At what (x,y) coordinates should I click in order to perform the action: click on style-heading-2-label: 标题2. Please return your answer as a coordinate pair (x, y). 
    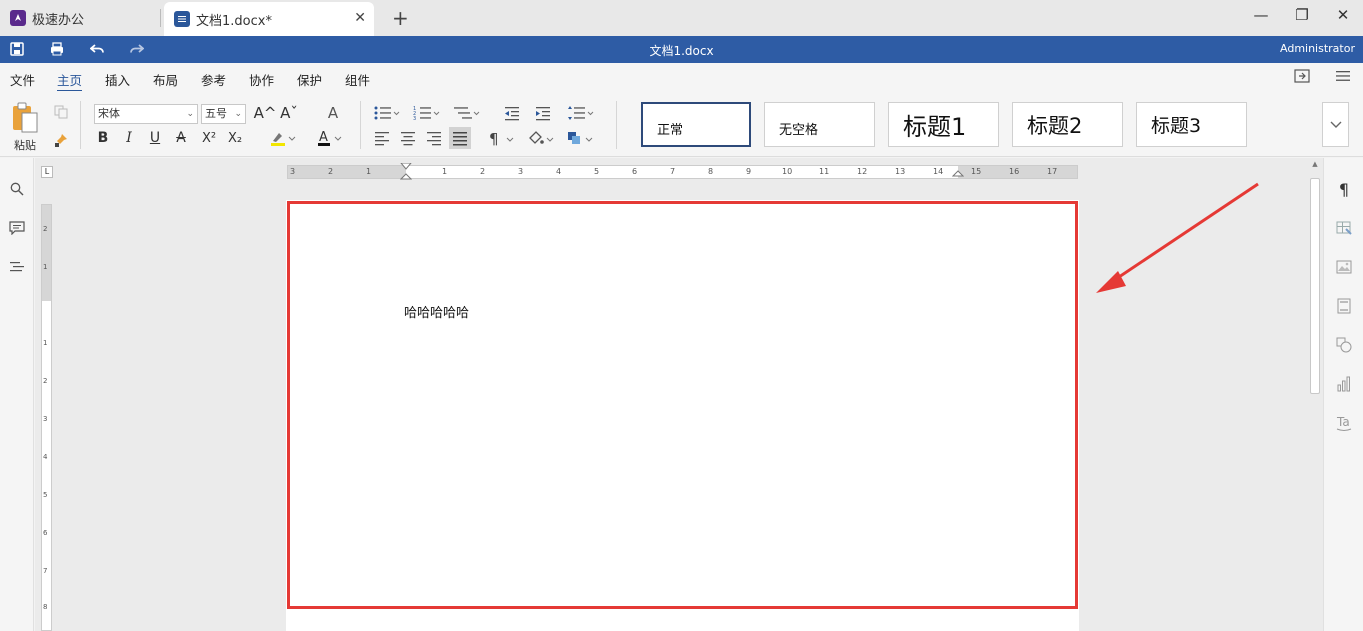
    Looking at the image, I should click on (1055, 125).